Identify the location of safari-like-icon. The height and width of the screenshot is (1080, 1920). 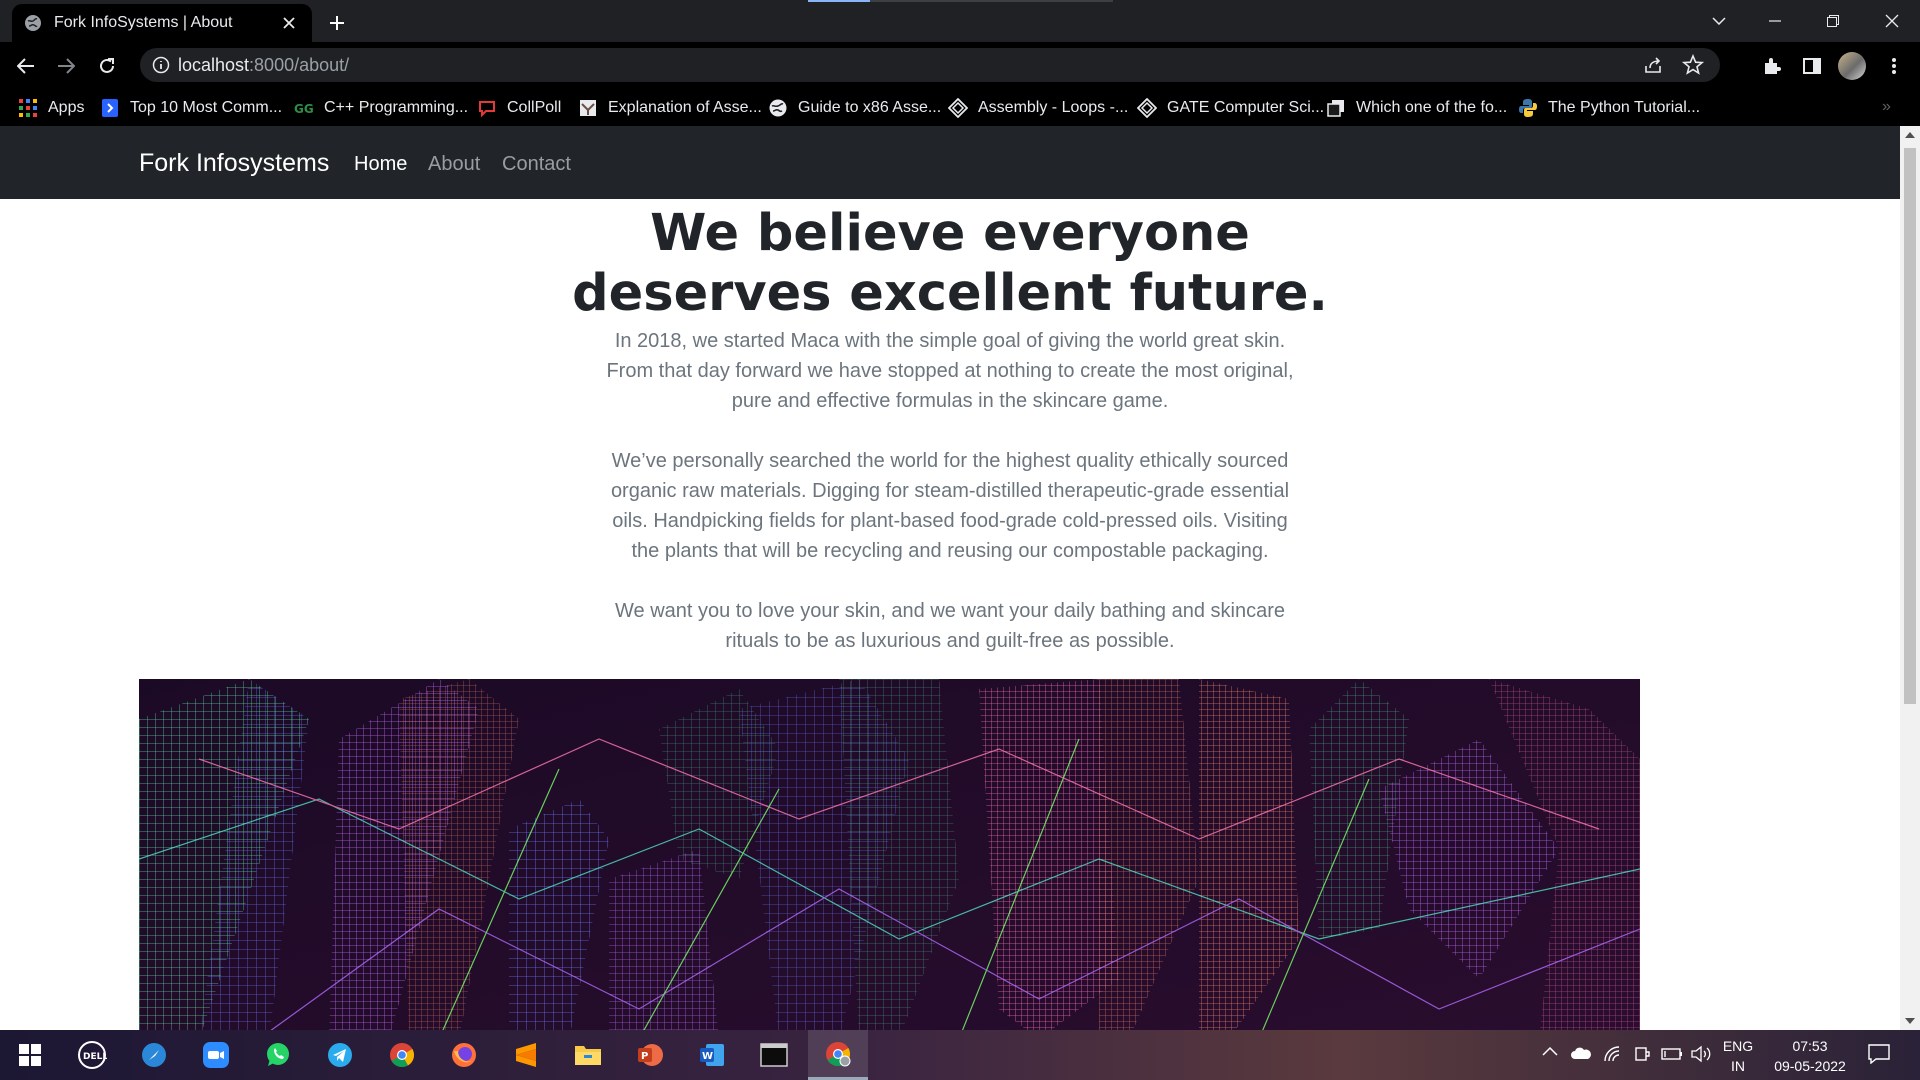
(154, 1055).